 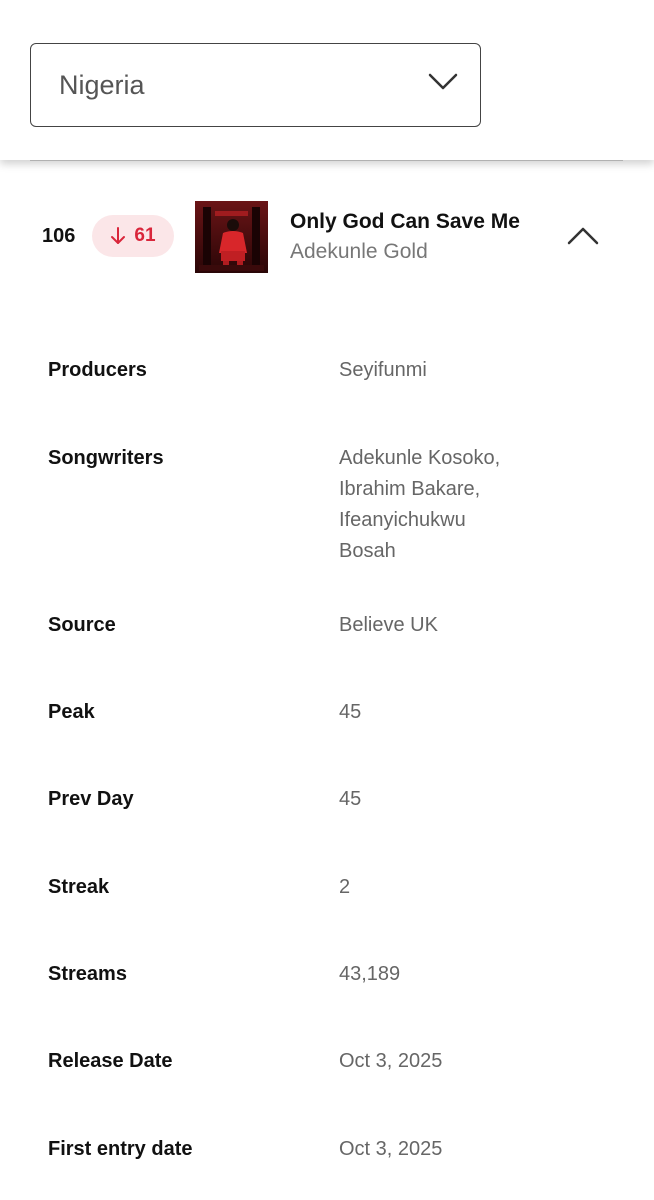 I want to click on streak-label: Streak, so click(x=79, y=887).